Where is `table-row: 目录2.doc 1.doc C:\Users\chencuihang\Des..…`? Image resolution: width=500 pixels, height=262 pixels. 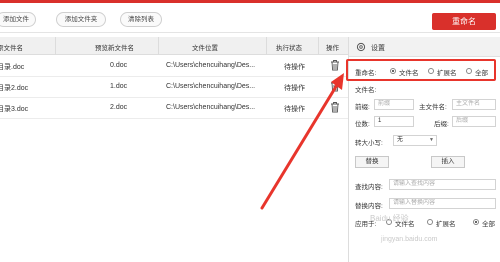 table-row: 目录2.doc 1.doc C:\Users\chencuihang\Des..… is located at coordinates (174, 87).